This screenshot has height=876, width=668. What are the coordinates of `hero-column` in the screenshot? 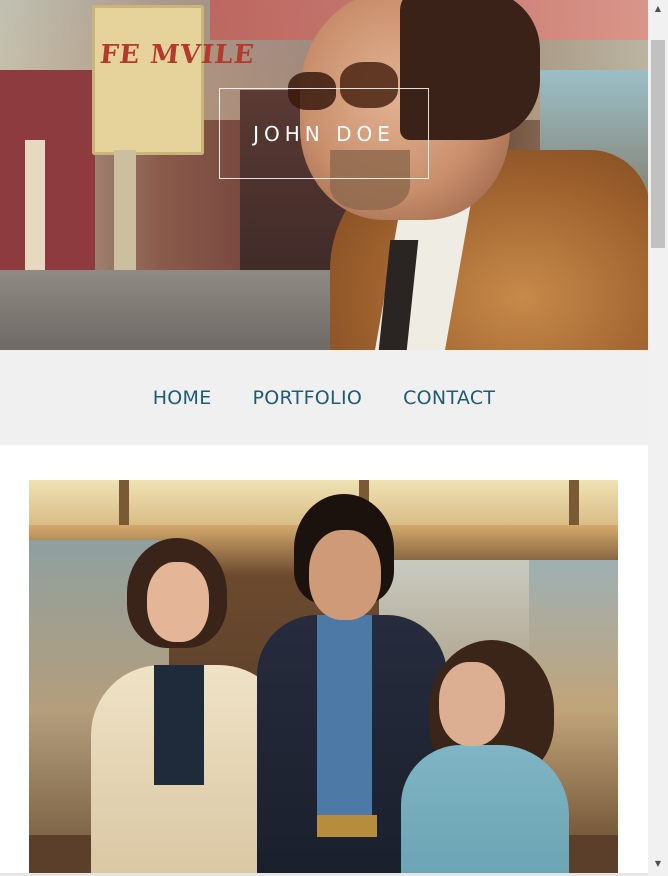 It's located at (35, 215).